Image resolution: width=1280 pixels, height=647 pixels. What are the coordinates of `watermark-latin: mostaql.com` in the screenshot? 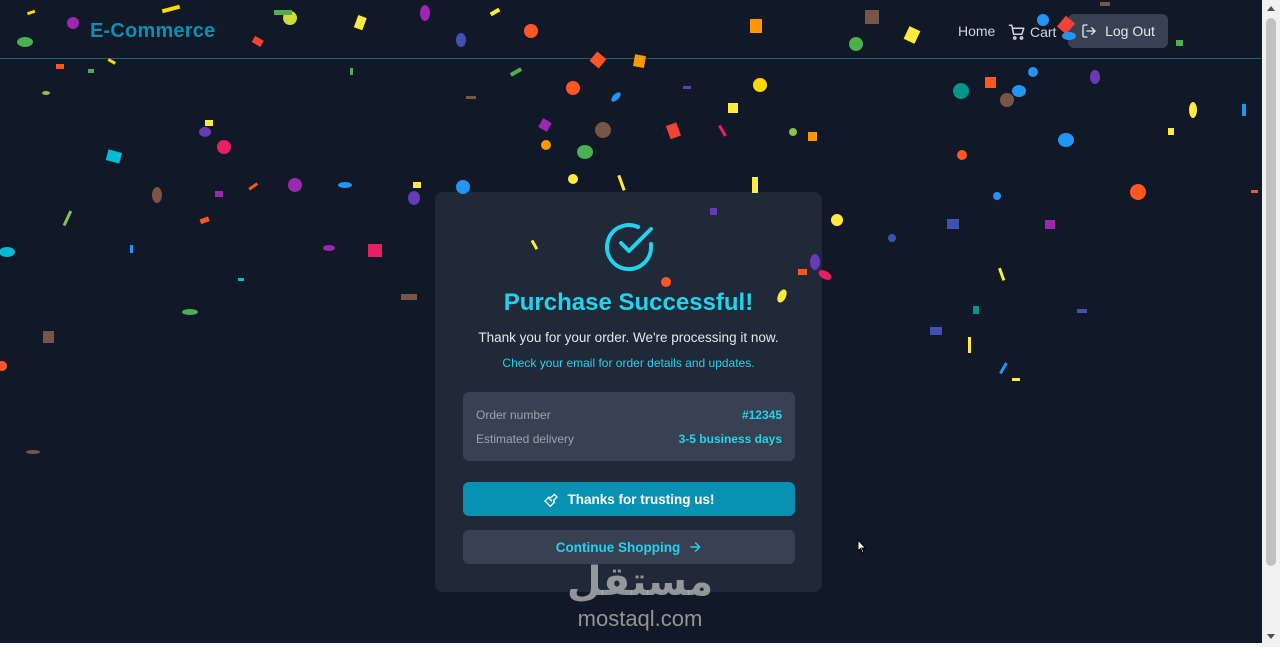 It's located at (640, 618).